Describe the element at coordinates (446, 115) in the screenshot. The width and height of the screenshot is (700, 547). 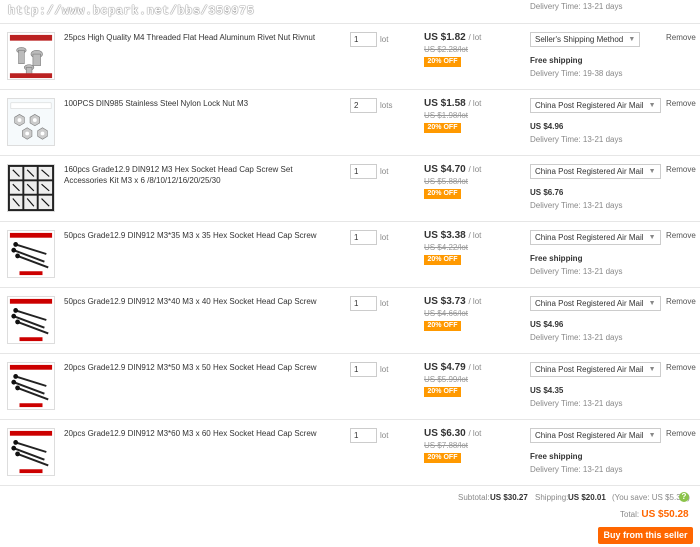
I see `original-price: US $1.98/lot` at that location.